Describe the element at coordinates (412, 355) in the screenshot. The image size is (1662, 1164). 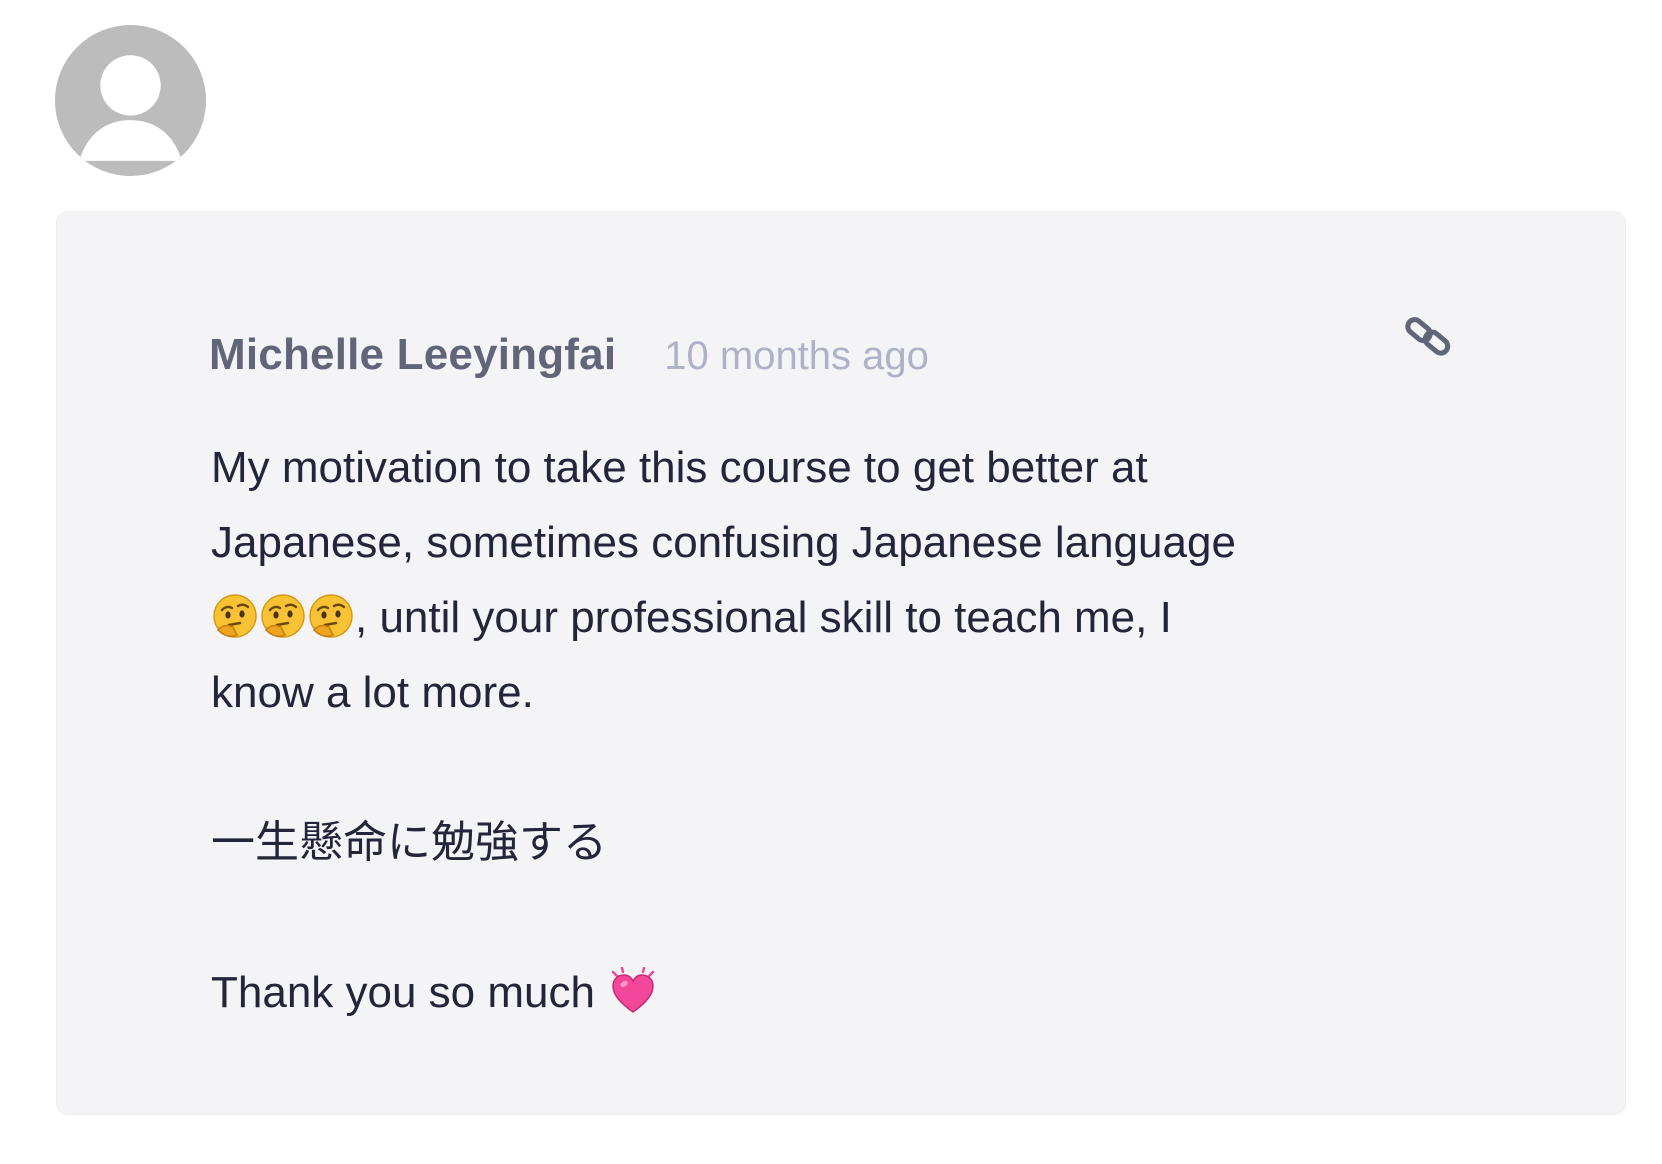
I see `author-name: Michelle Leeyingfai` at that location.